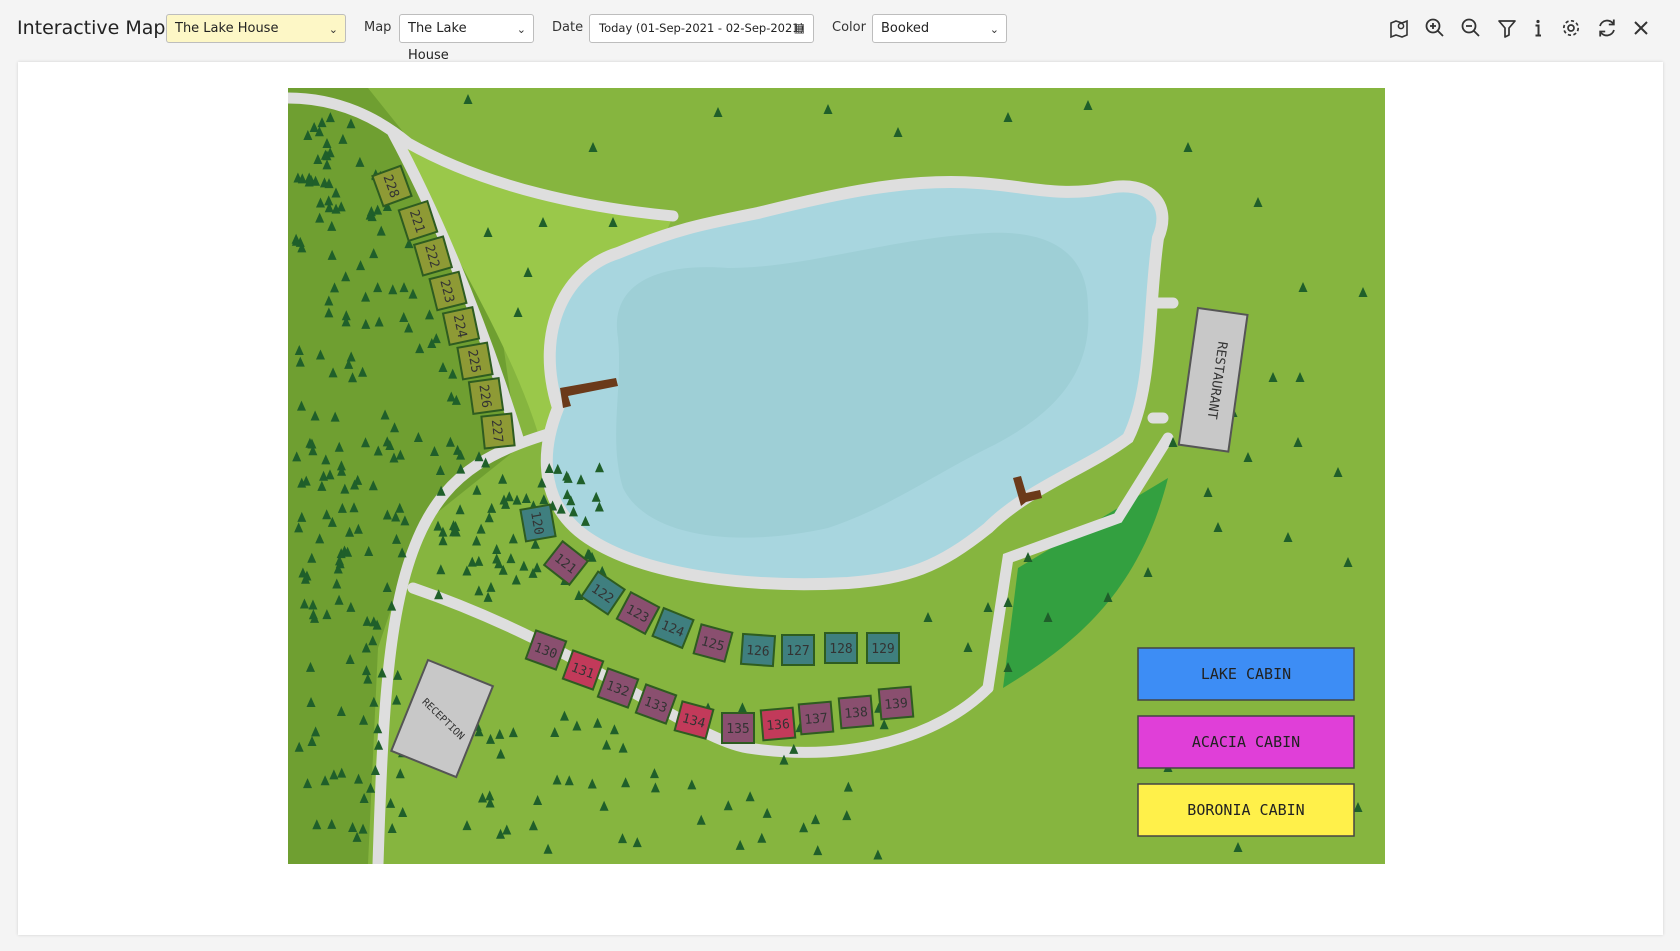 The height and width of the screenshot is (951, 1680). What do you see at coordinates (849, 27) in the screenshot?
I see `color-label: Color` at bounding box center [849, 27].